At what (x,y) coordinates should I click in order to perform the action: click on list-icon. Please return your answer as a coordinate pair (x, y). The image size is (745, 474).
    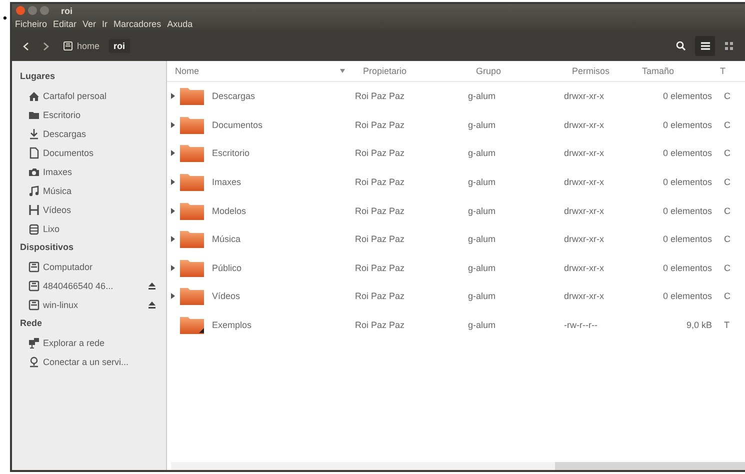
    Looking at the image, I should click on (705, 46).